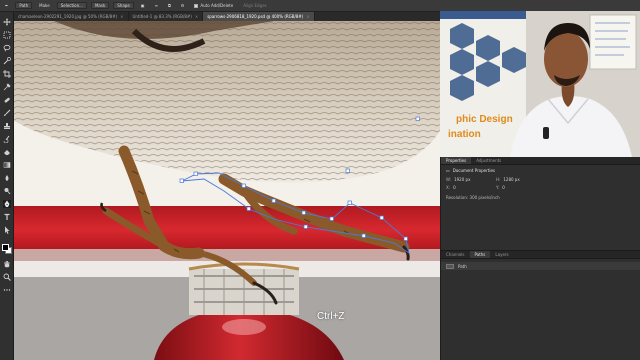 This screenshot has width=640, height=360. I want to click on path-selection-tool-icon, so click(7, 230).